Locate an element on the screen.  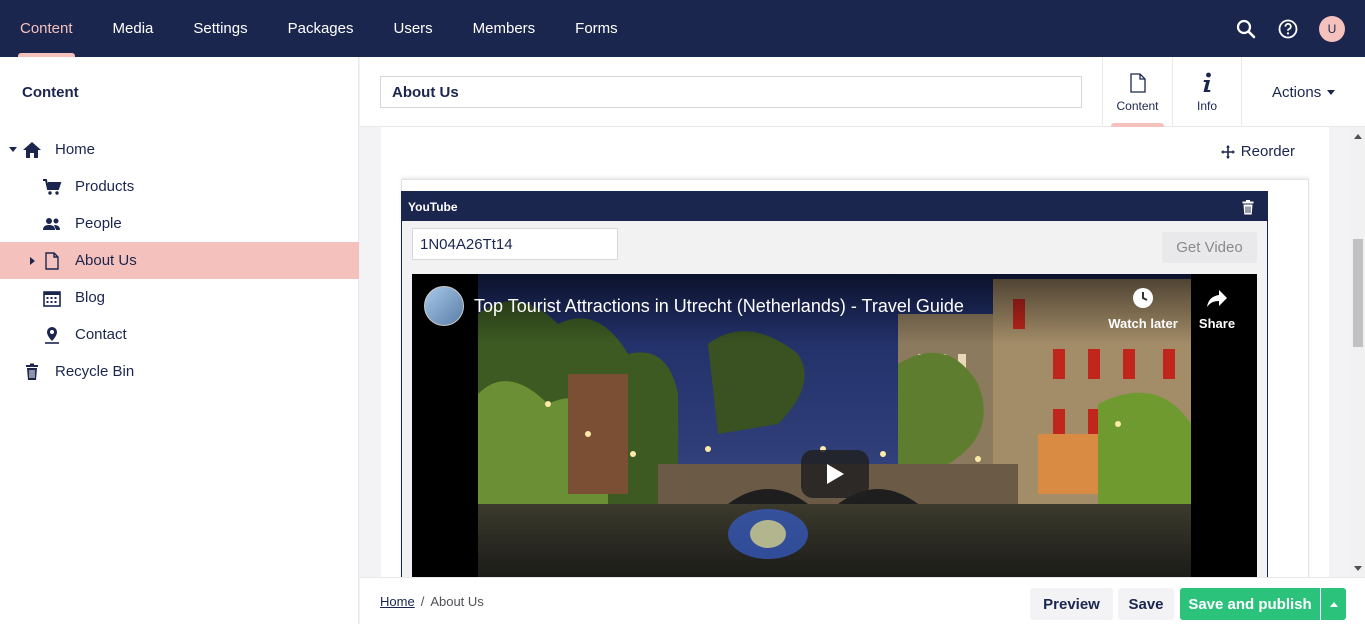
tree-item-label: Home is located at coordinates (75, 149).